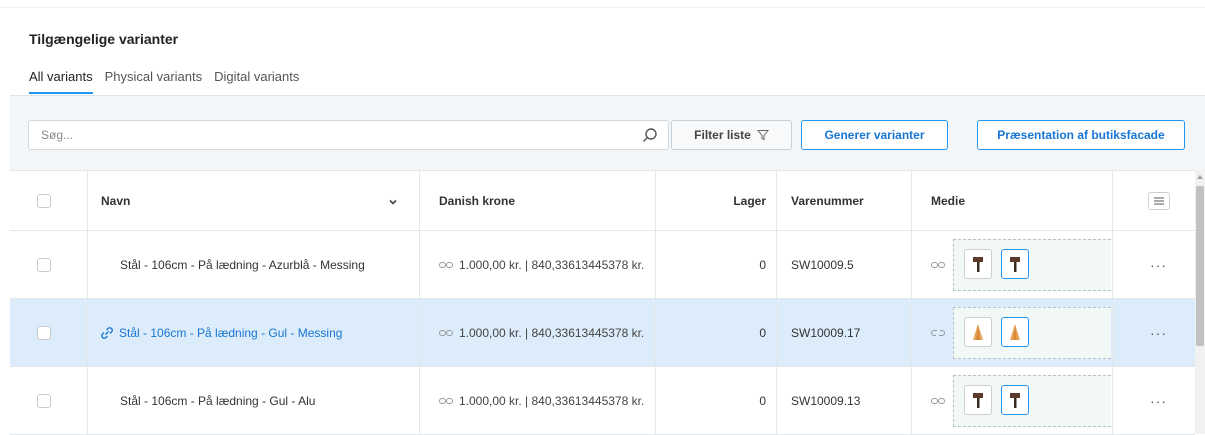 The image size is (1205, 435). Describe the element at coordinates (874, 135) in the screenshot. I see `generate-variants-button: Generer varianter` at that location.